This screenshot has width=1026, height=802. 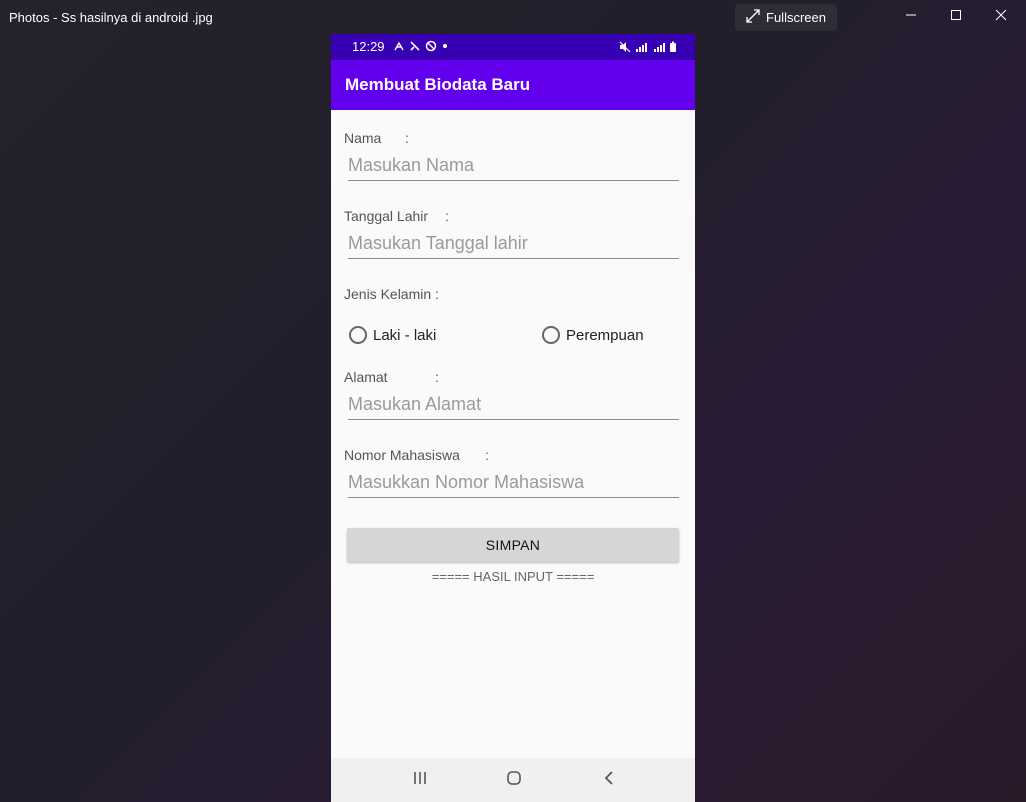 What do you see at coordinates (513, 166) in the screenshot?
I see `nama-input` at bounding box center [513, 166].